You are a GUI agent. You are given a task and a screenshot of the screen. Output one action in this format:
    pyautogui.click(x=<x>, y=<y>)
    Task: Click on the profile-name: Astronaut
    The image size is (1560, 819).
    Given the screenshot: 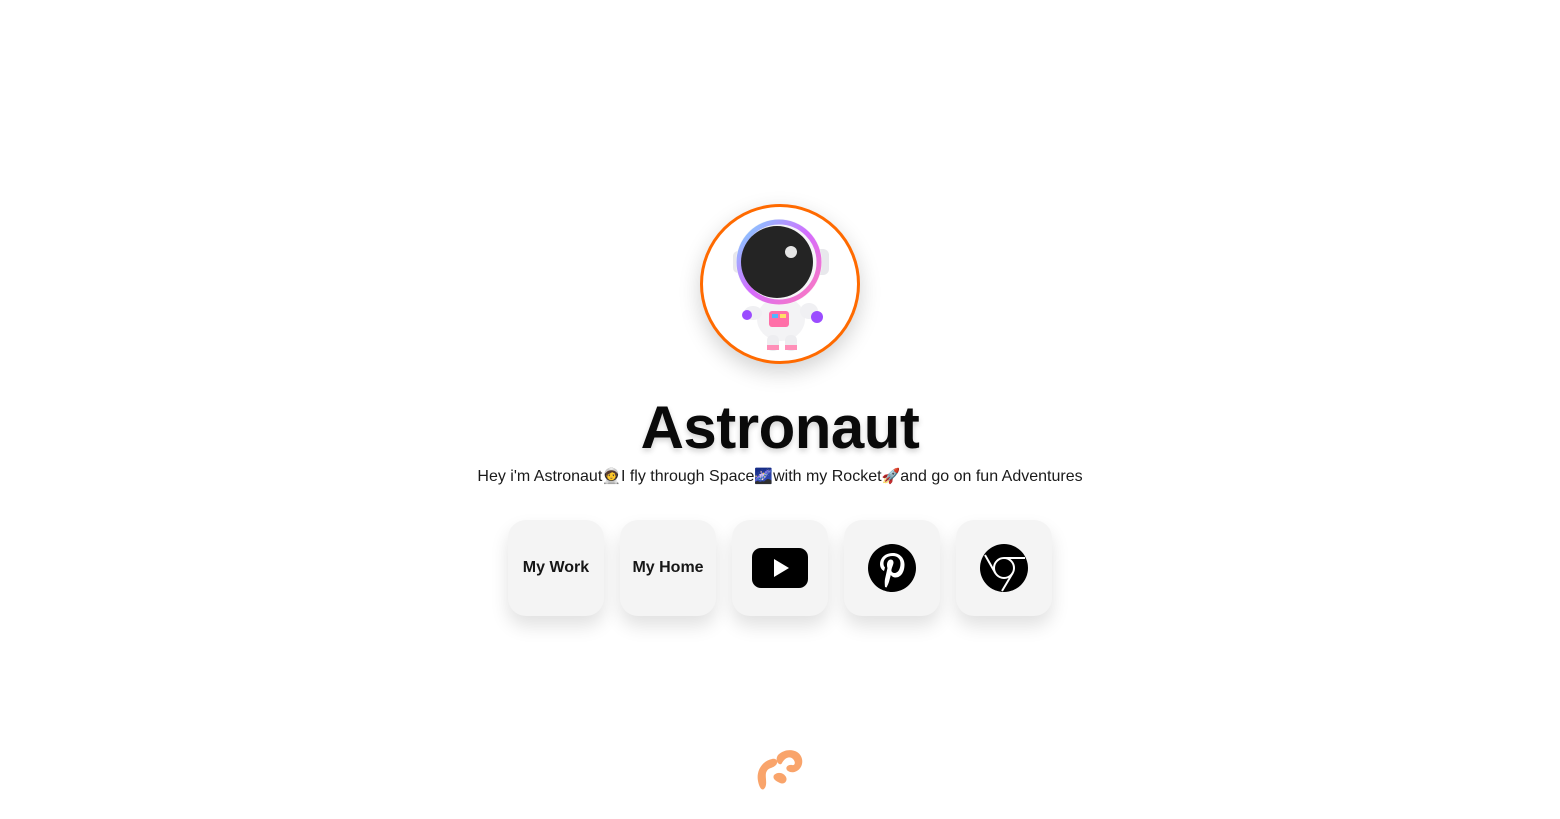 What is the action you would take?
    pyautogui.click(x=780, y=427)
    